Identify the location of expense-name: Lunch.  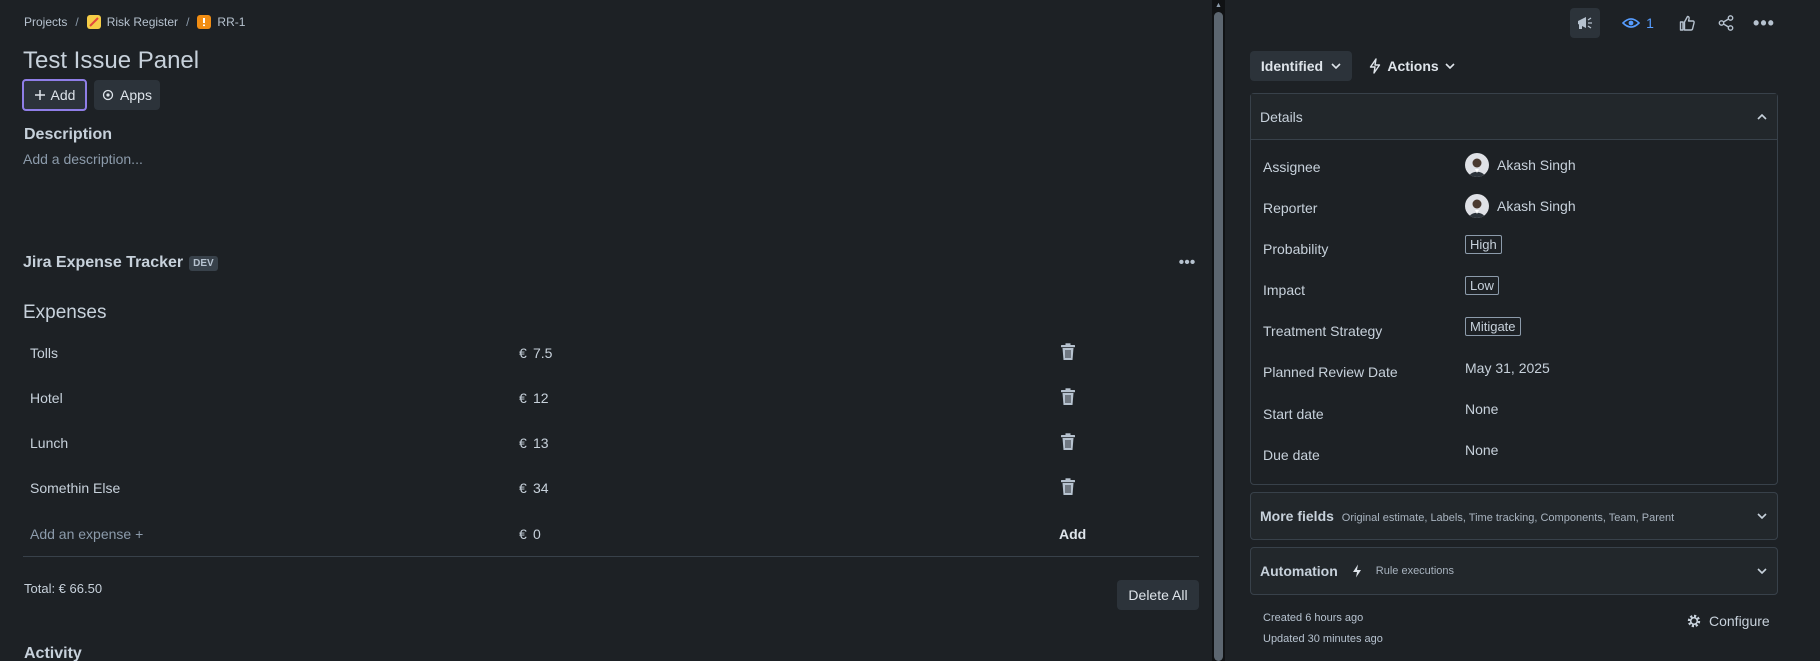
(49, 443).